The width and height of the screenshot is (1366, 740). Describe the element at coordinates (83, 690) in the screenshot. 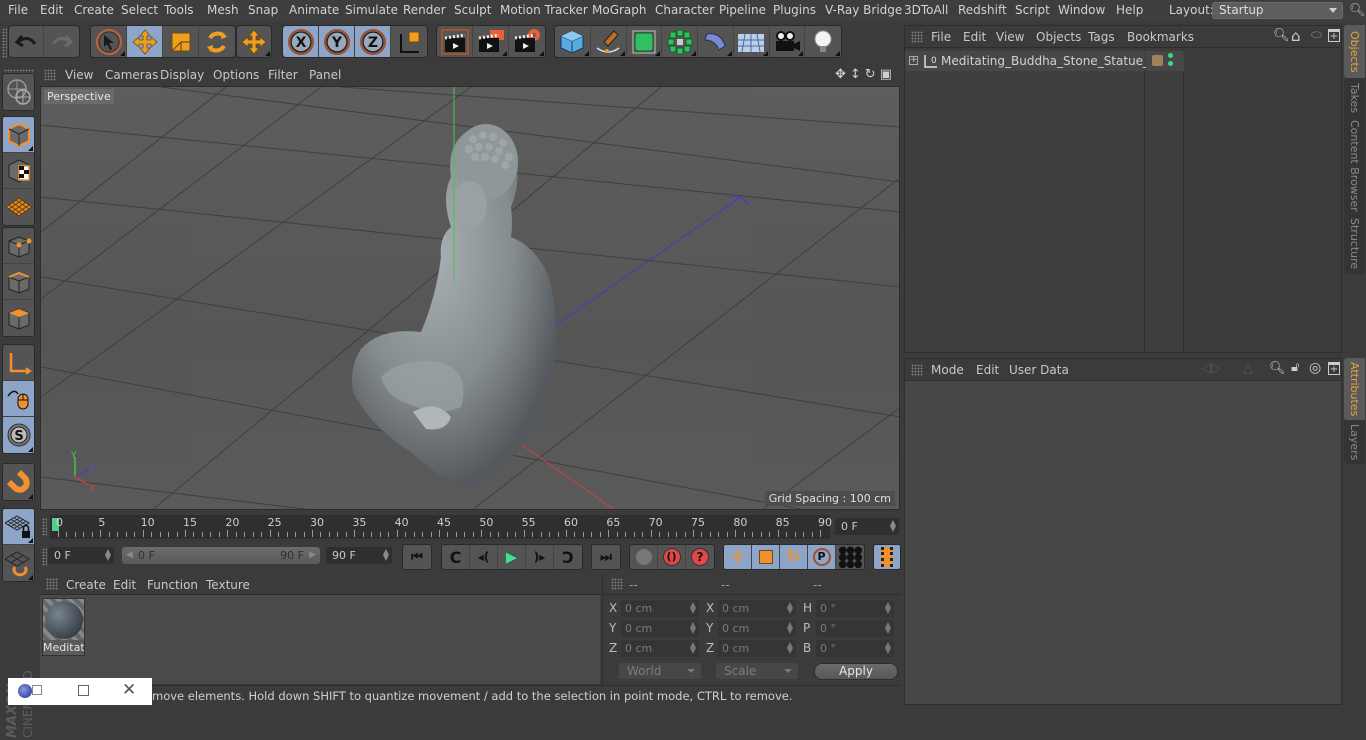

I see `maximize-window-icon` at that location.